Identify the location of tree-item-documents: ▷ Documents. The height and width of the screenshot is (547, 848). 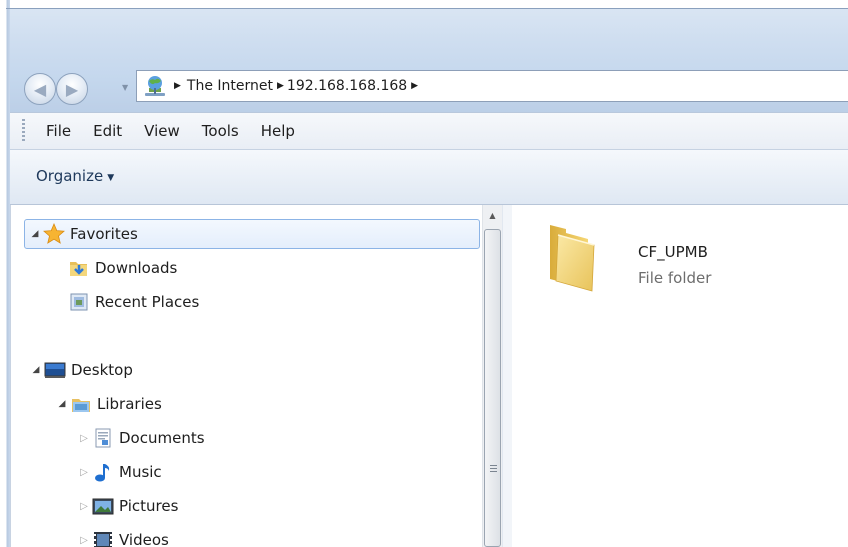
(141, 438).